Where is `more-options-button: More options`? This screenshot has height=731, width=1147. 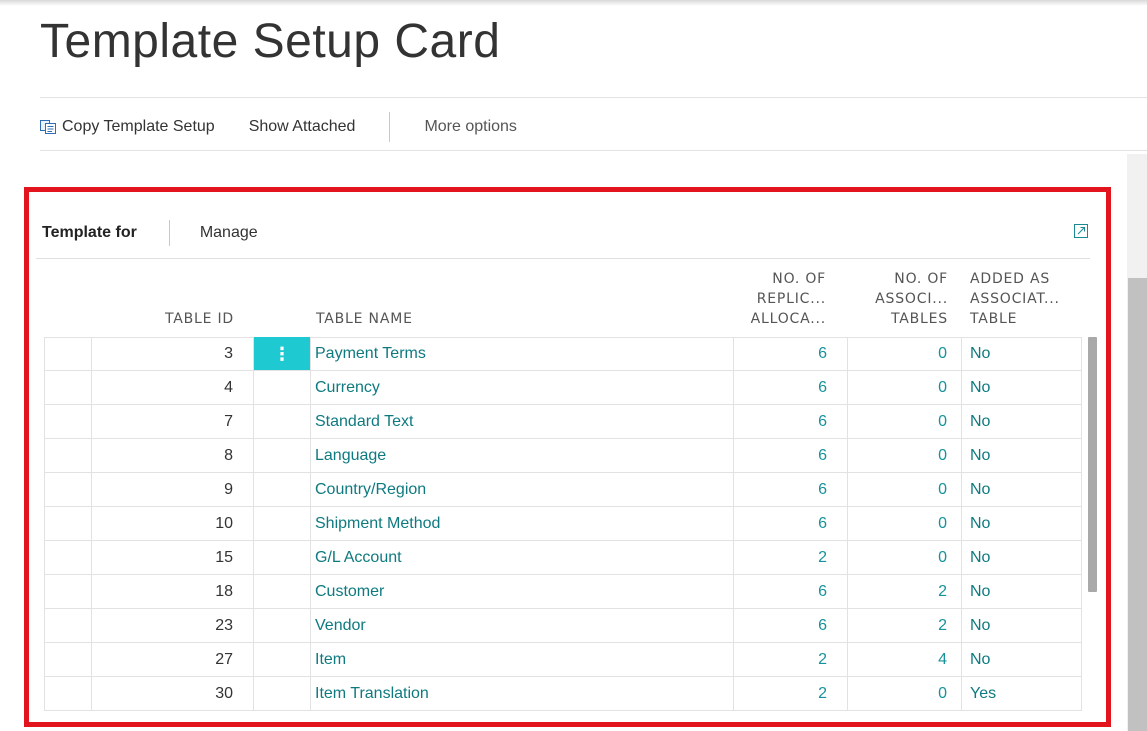
more-options-button: More options is located at coordinates (470, 127).